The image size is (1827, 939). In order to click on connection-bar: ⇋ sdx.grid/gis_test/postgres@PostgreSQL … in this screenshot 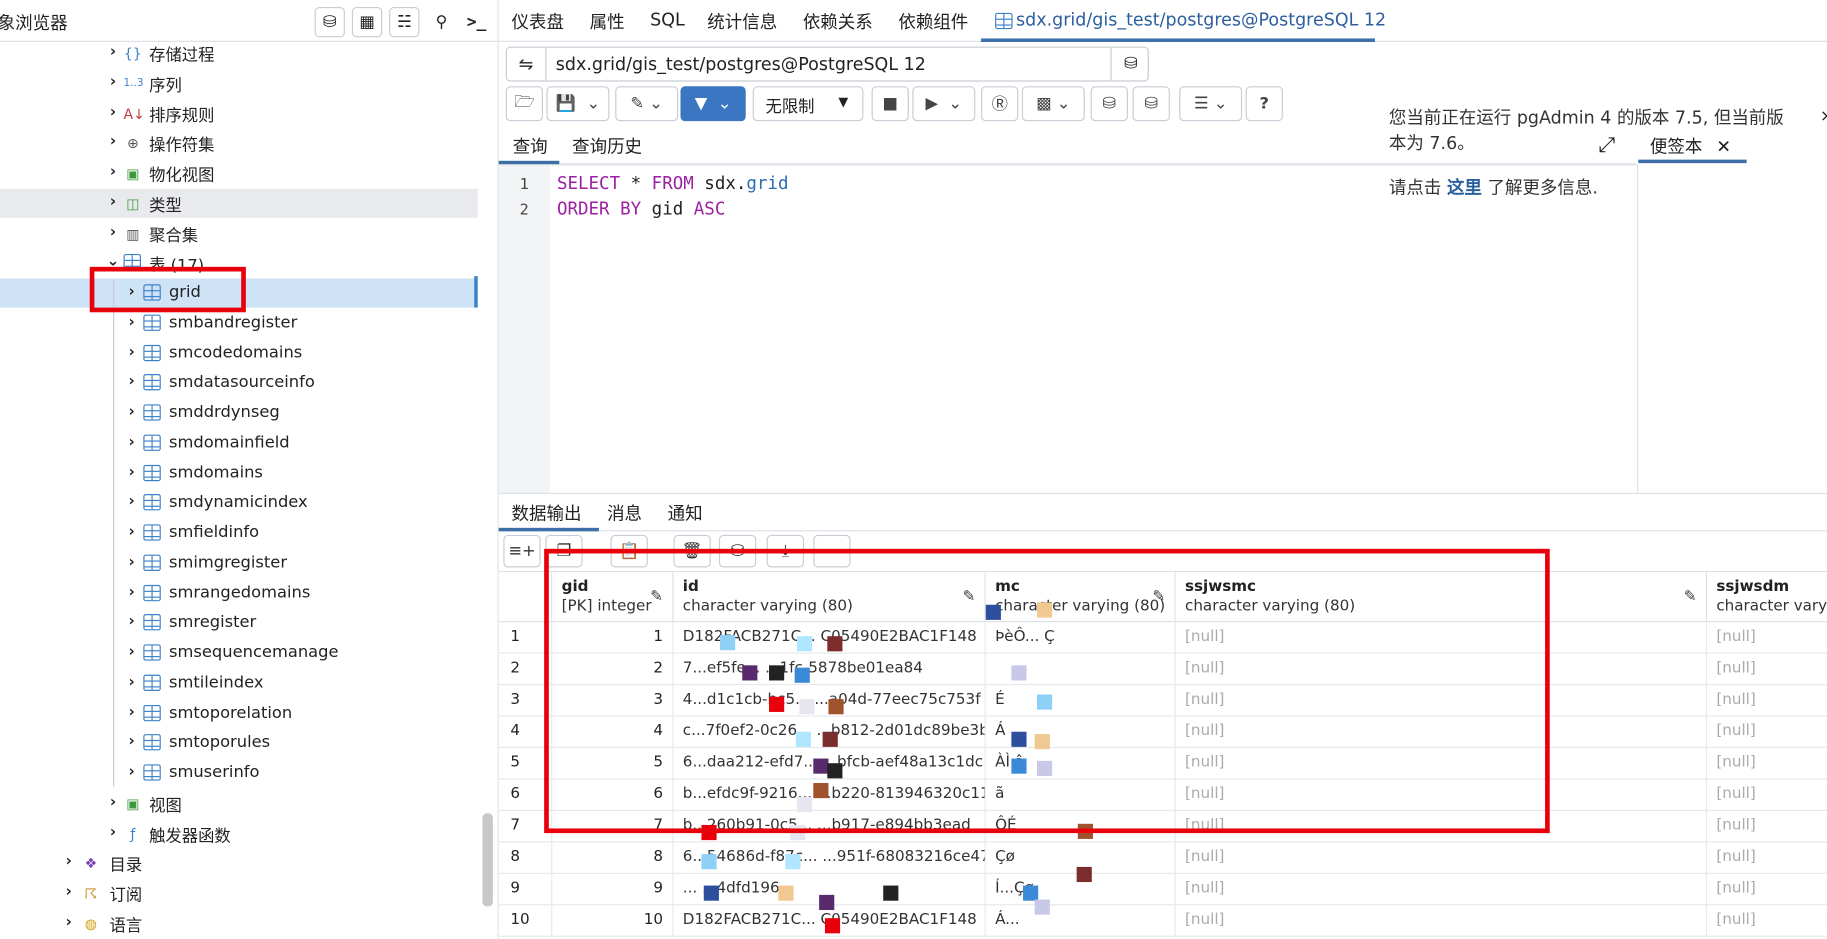, I will do `click(827, 64)`.